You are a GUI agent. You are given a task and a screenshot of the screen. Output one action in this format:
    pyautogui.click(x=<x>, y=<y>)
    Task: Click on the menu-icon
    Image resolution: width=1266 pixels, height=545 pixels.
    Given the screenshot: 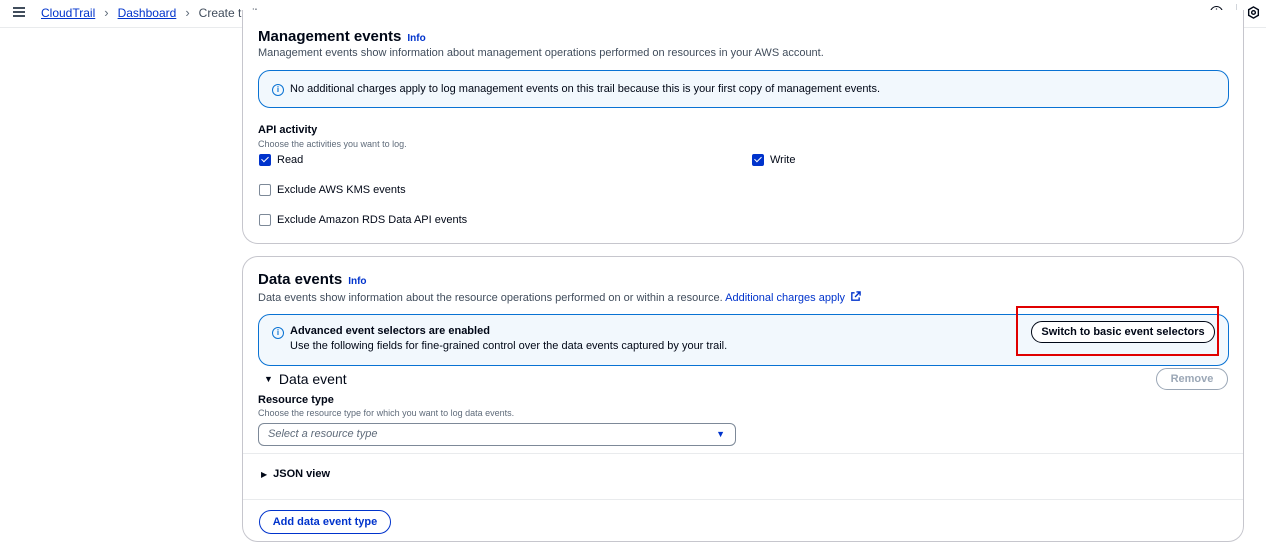 What is the action you would take?
    pyautogui.click(x=19, y=12)
    